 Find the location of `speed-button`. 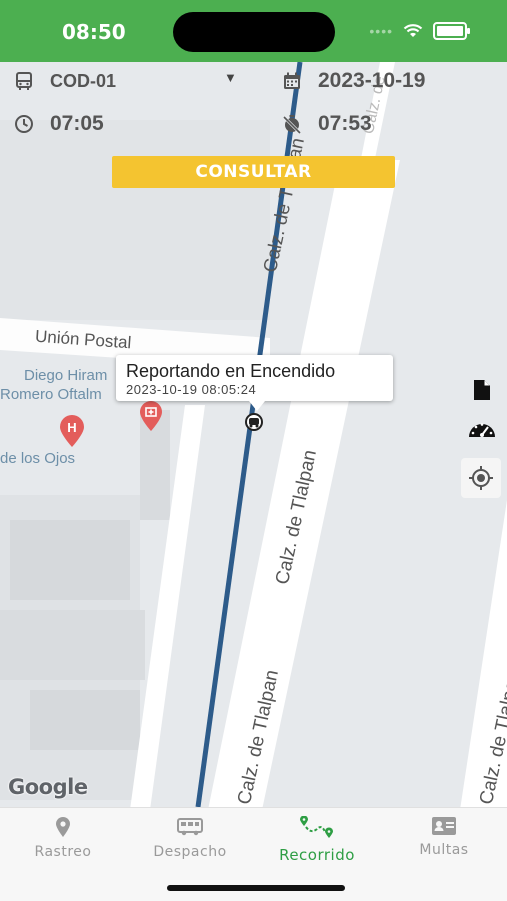

speed-button is located at coordinates (482, 429).